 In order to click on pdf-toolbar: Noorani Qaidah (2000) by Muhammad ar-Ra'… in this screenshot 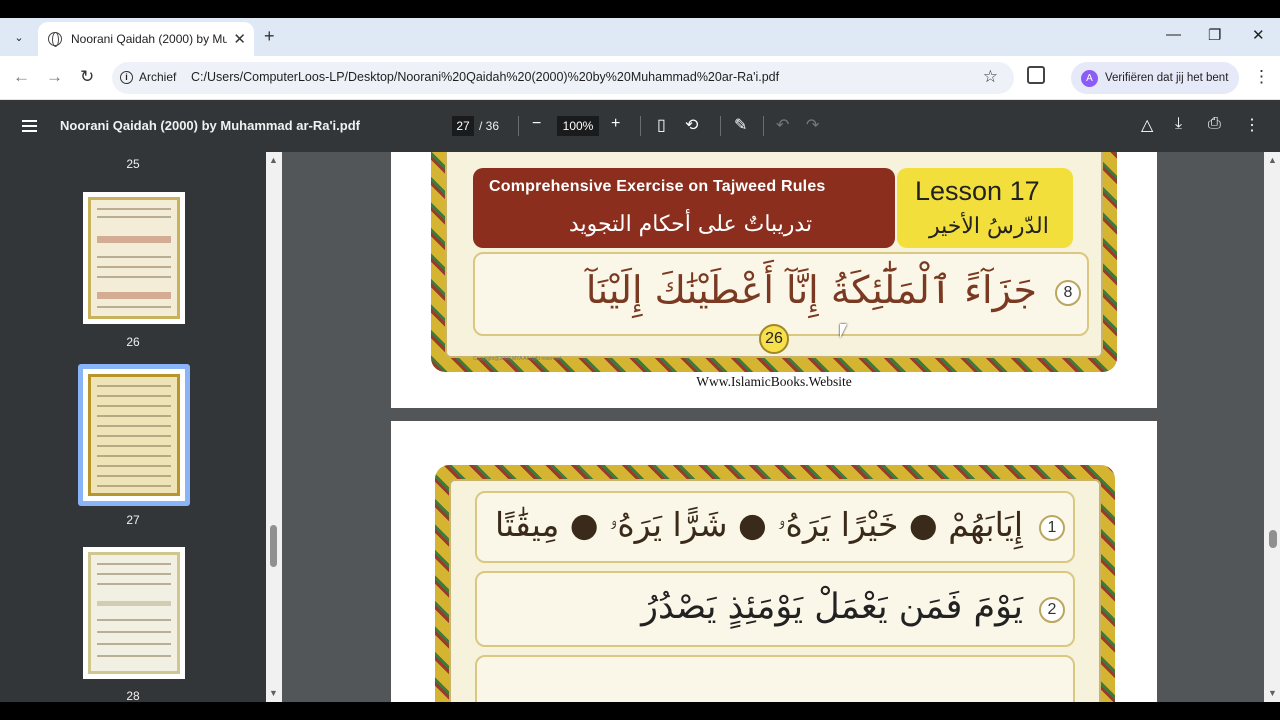, I will do `click(640, 126)`.